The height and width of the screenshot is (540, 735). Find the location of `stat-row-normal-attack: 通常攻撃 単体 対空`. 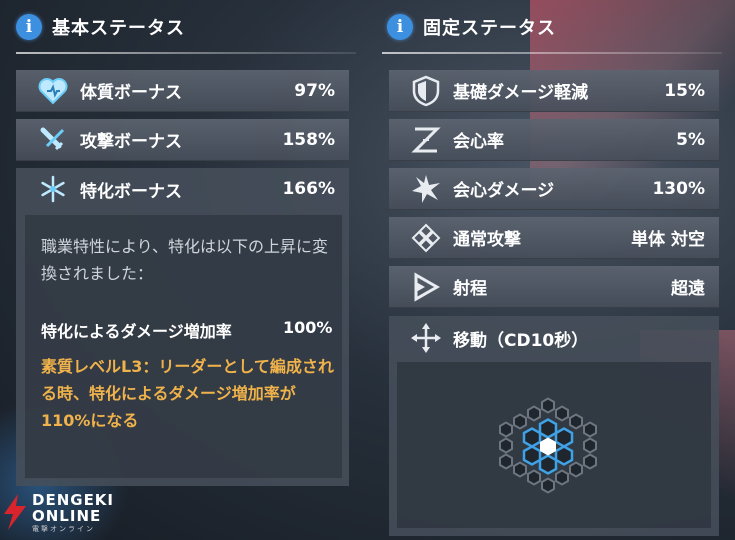

stat-row-normal-attack: 通常攻撃 単体 対空 is located at coordinates (554, 238).